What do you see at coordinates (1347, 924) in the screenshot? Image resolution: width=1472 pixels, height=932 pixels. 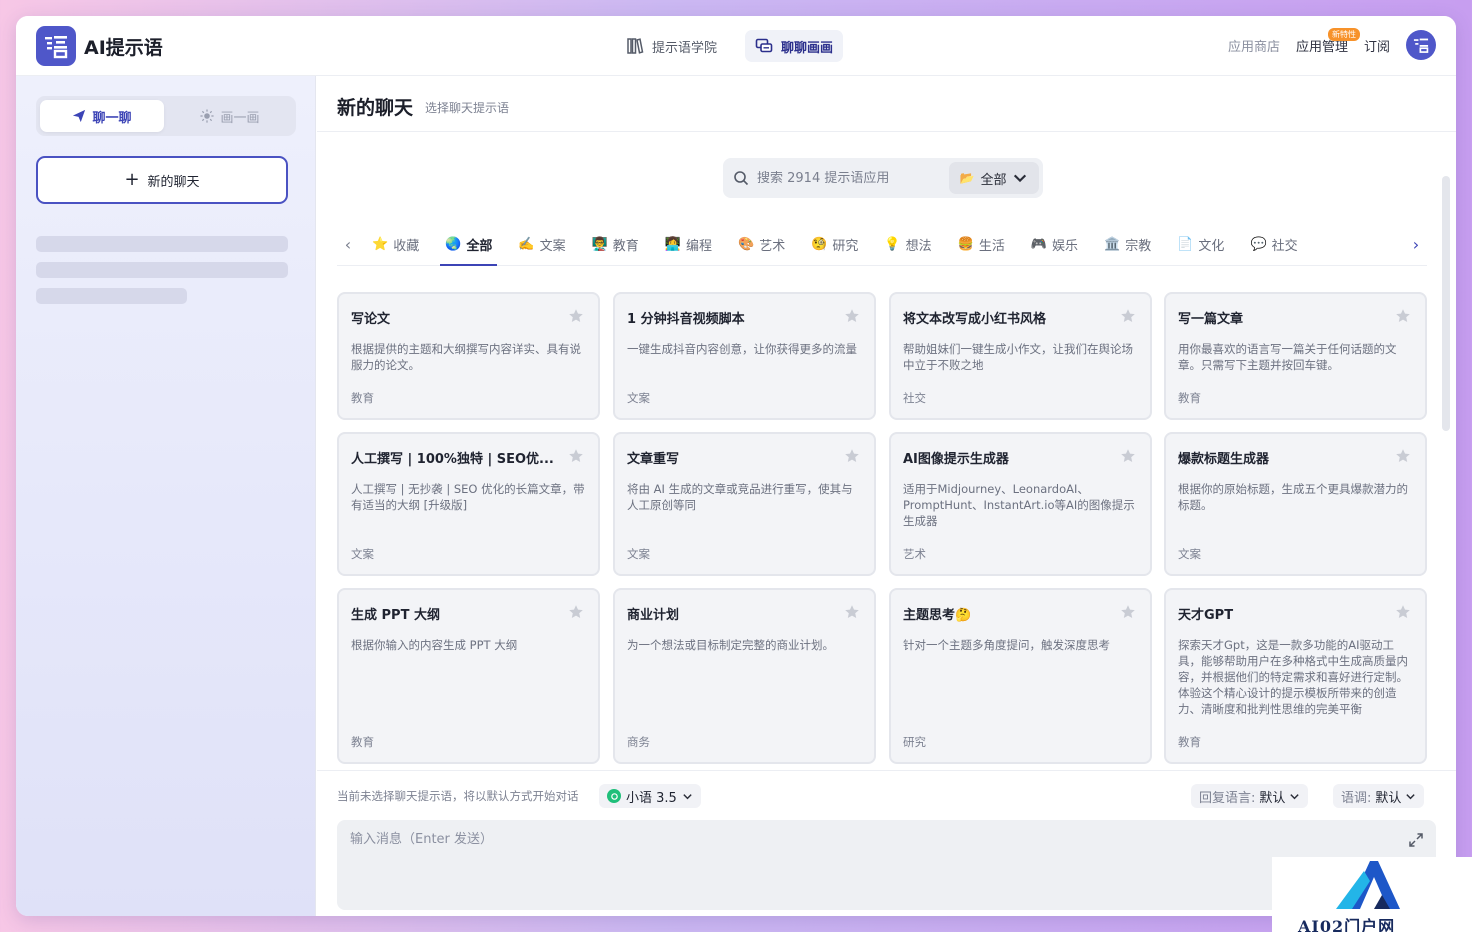 I see `watermark-text: AI02门户网` at bounding box center [1347, 924].